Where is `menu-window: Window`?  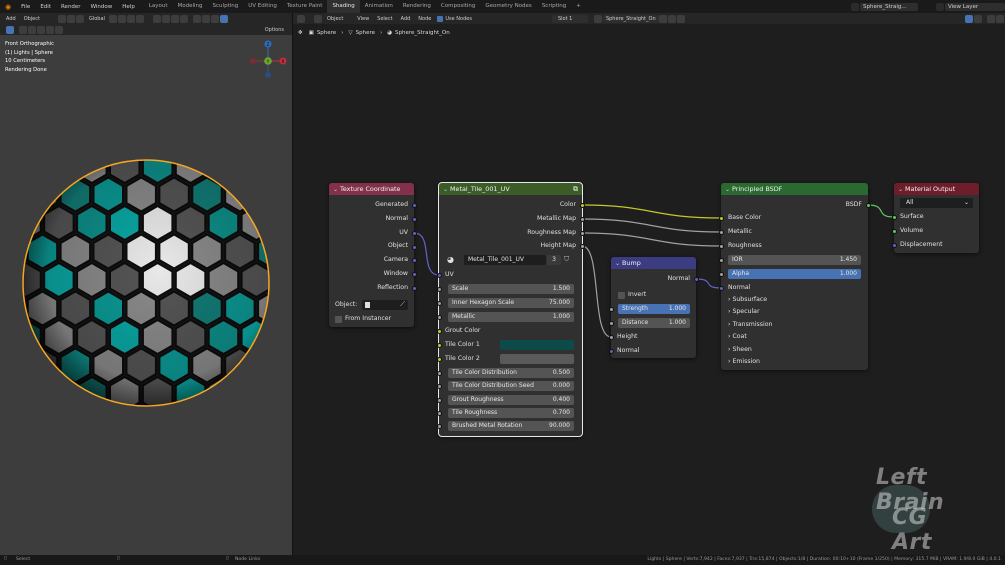
menu-window: Window is located at coordinates (102, 7).